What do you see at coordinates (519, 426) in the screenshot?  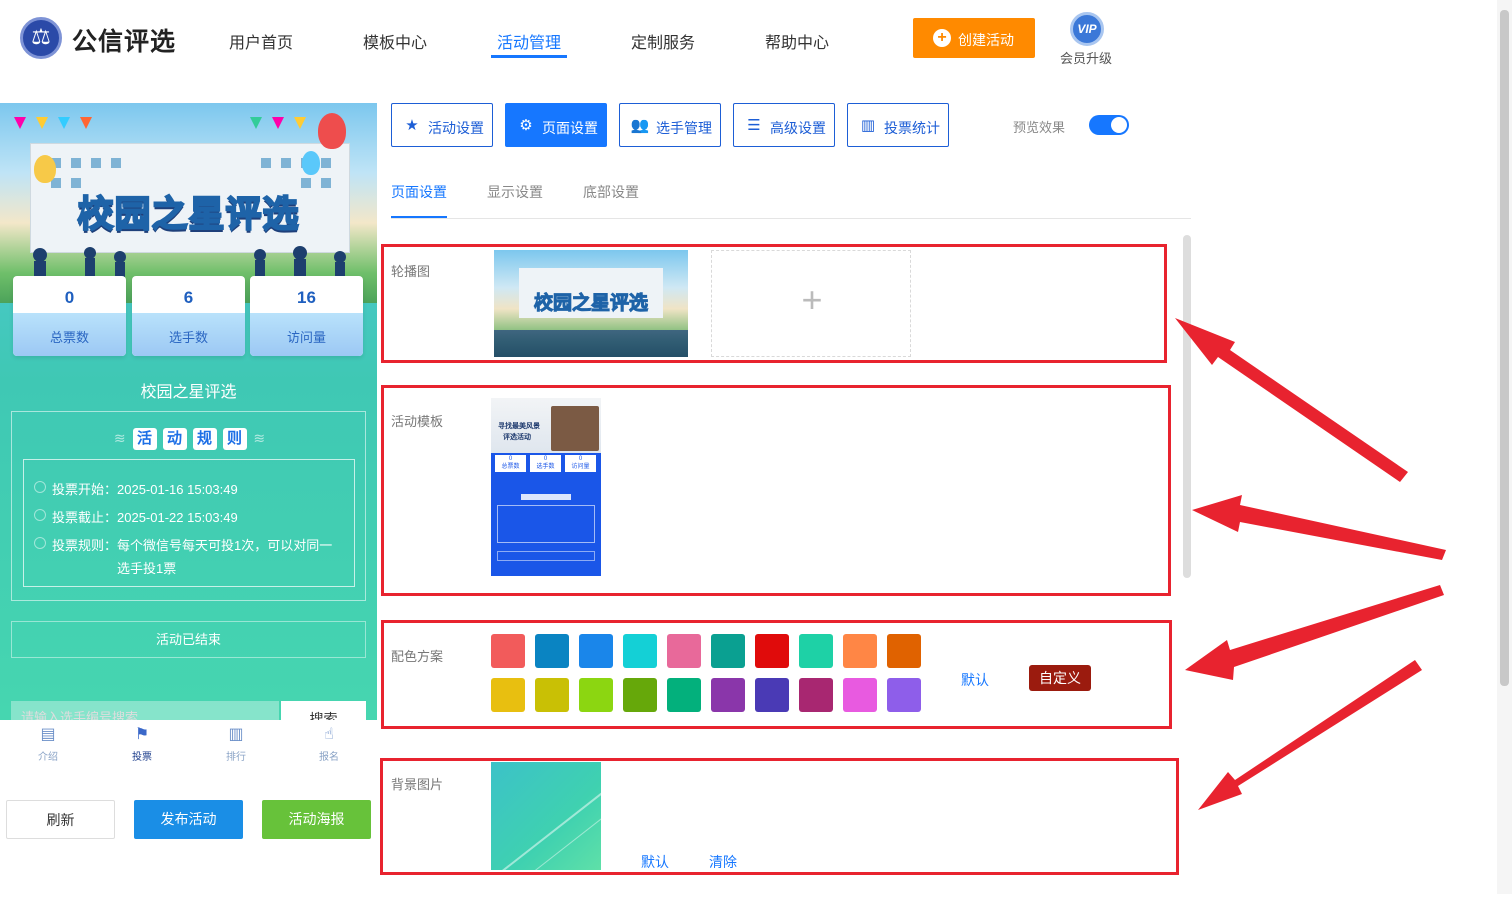 I see `template-thumb-title1: 寻找最美风景` at bounding box center [519, 426].